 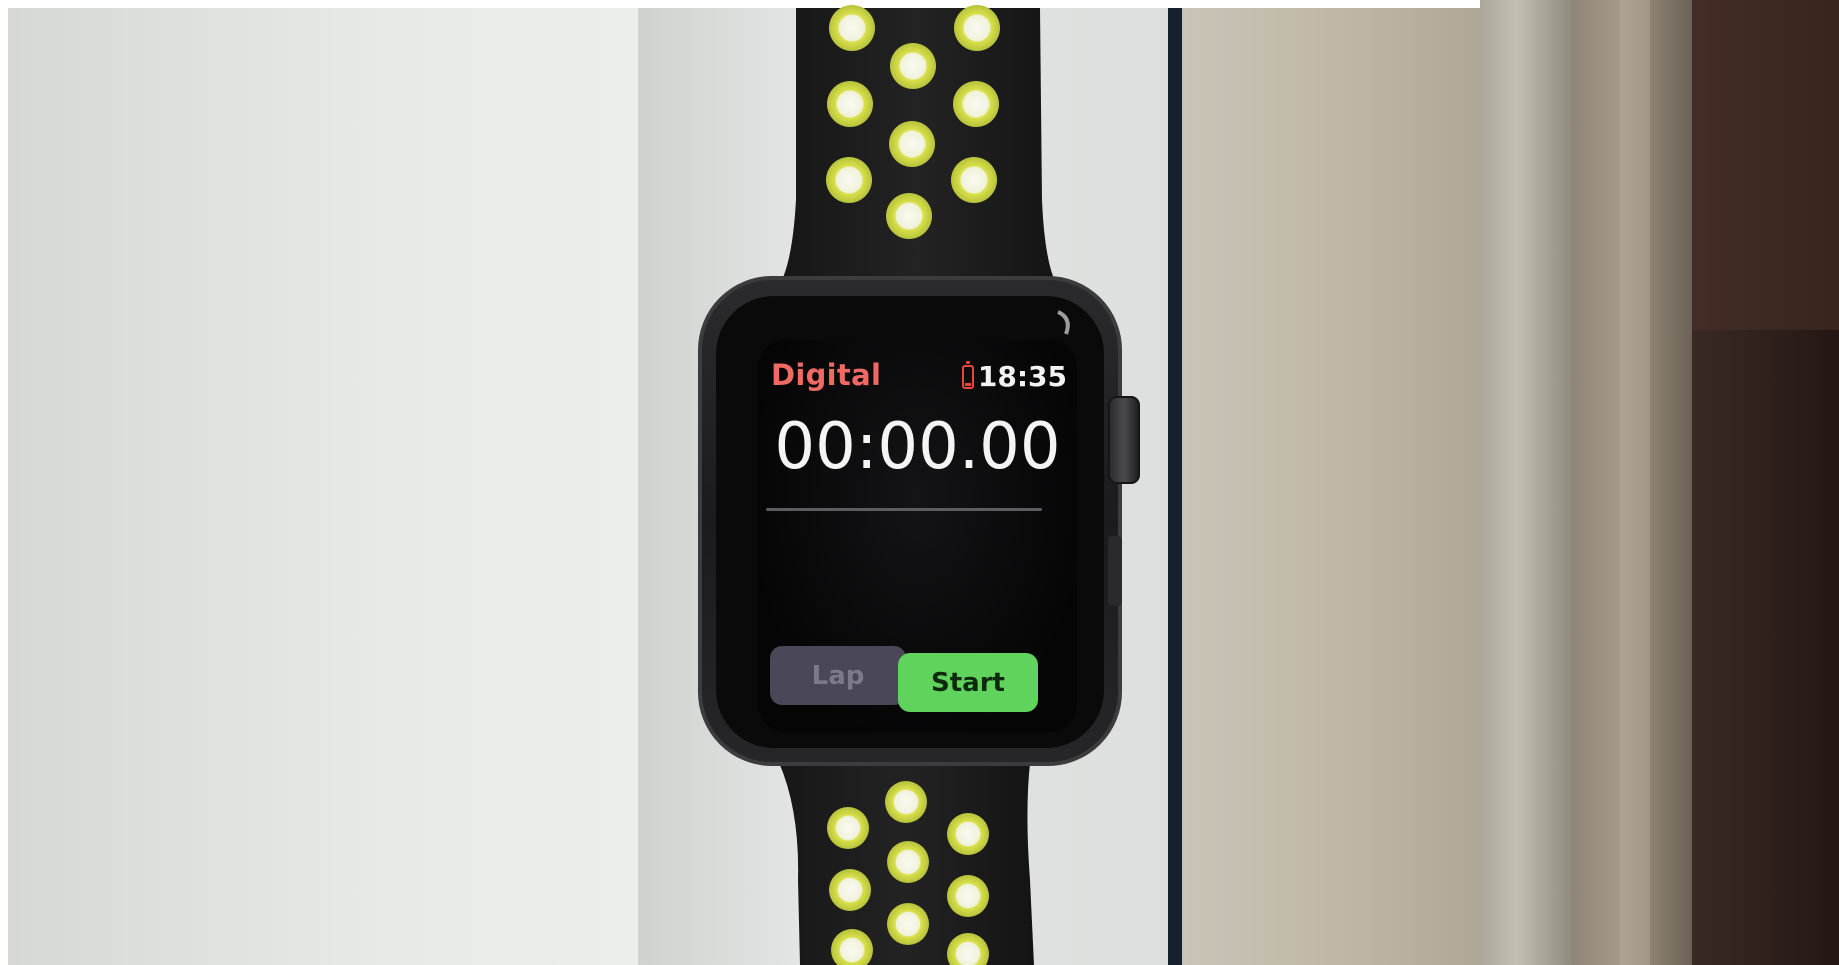 I want to click on start-button: Start, so click(x=968, y=682).